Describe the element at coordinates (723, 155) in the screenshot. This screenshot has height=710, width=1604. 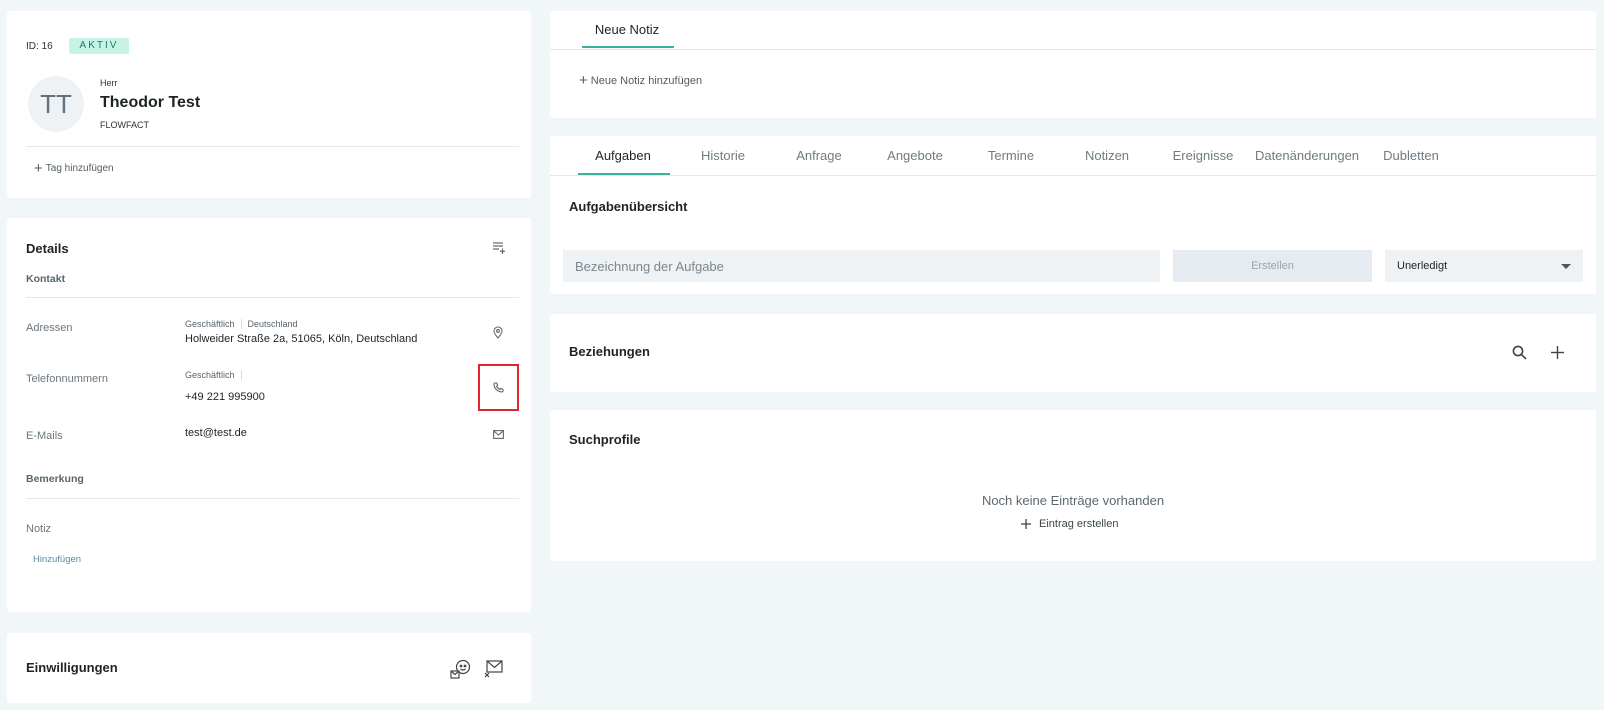
I see `tab-historie: Historie` at that location.